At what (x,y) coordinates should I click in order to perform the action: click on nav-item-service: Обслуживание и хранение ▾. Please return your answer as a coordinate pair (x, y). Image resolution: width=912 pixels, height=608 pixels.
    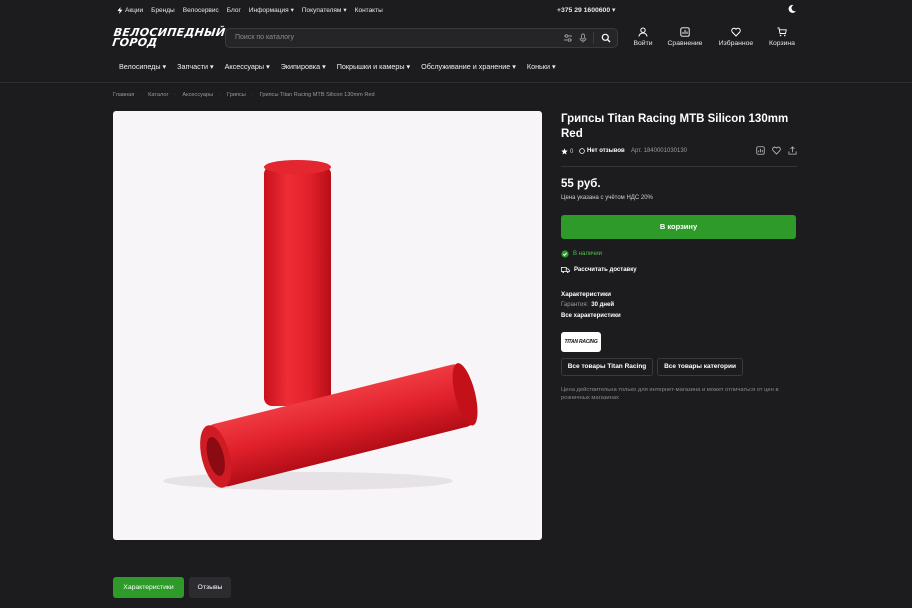
    Looking at the image, I should click on (468, 66).